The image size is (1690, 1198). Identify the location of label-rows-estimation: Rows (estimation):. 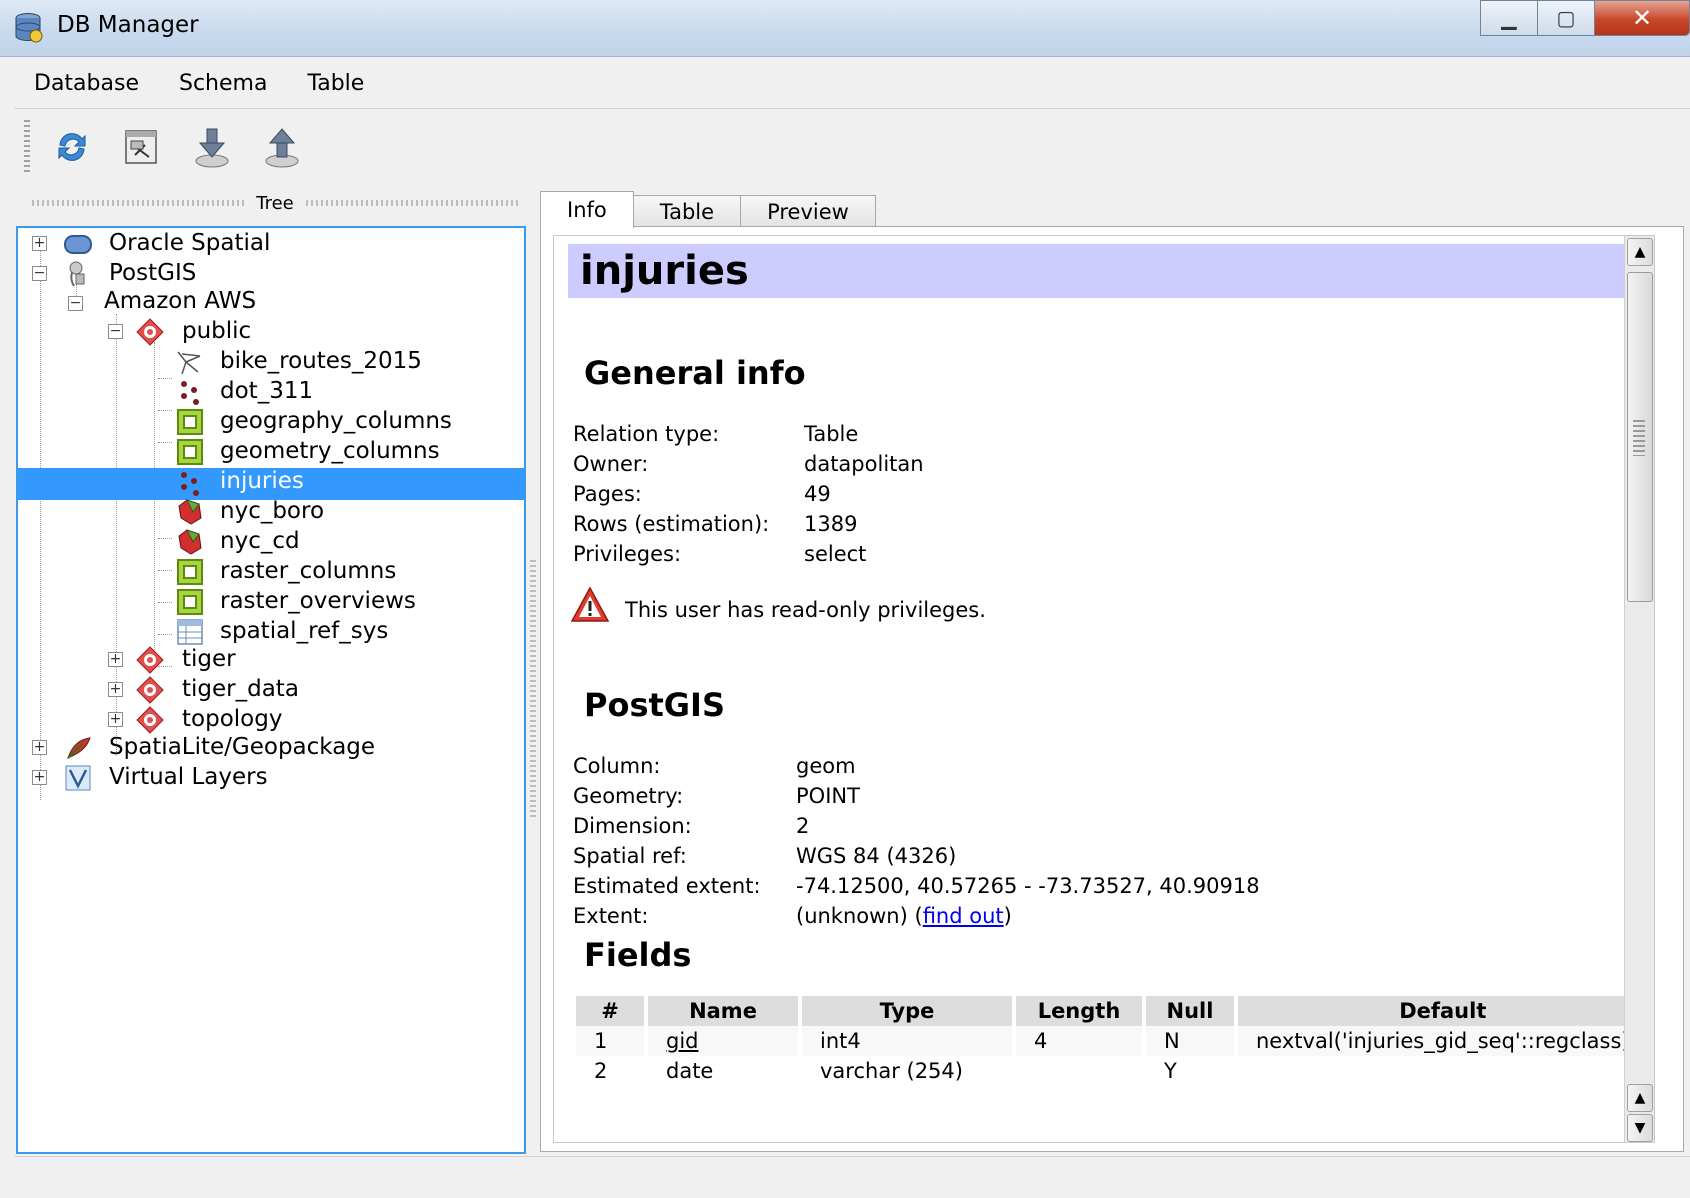
(671, 524).